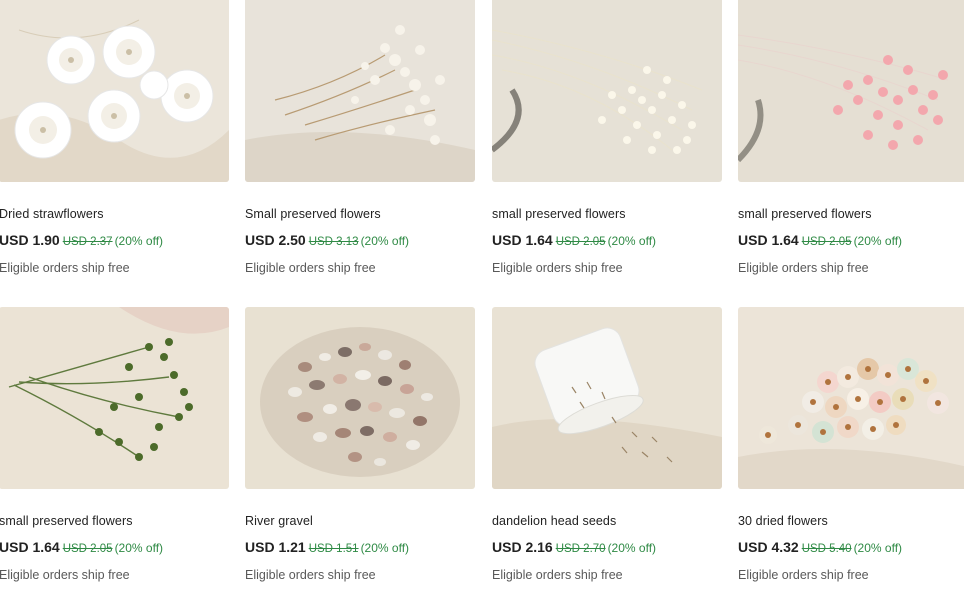 Image resolution: width=964 pixels, height=597 pixels. I want to click on product-title: Dried strawflowers, so click(52, 214).